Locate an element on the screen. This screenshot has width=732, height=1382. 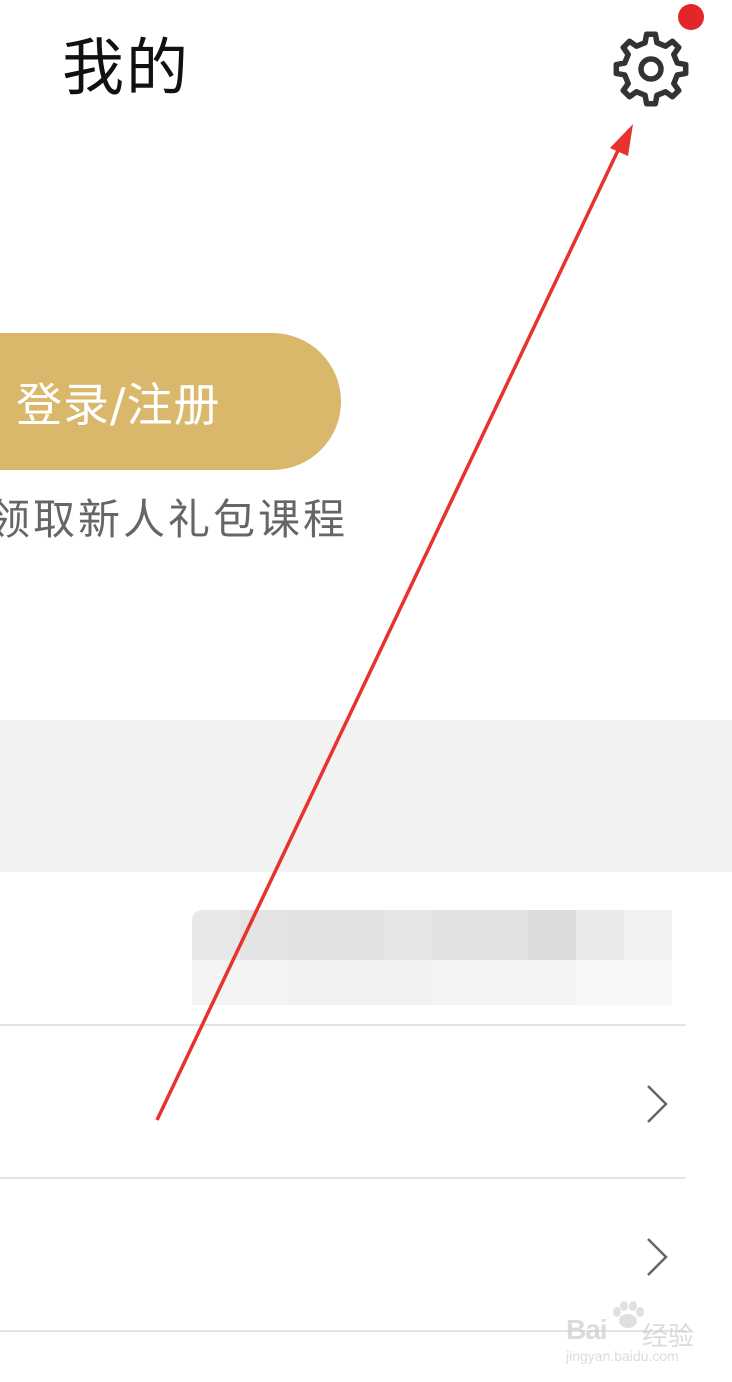
blurred-content is located at coordinates (457, 962).